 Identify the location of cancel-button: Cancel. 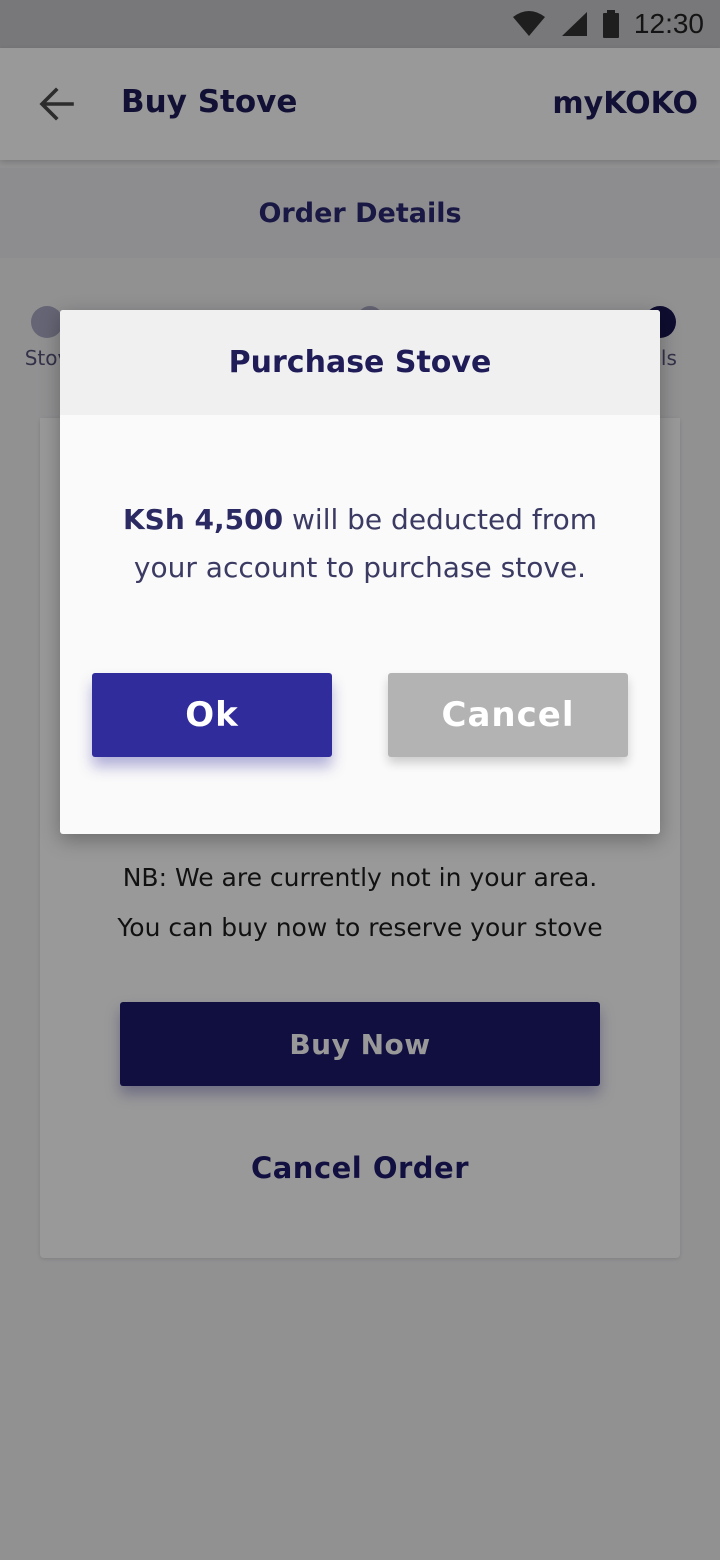
(508, 715).